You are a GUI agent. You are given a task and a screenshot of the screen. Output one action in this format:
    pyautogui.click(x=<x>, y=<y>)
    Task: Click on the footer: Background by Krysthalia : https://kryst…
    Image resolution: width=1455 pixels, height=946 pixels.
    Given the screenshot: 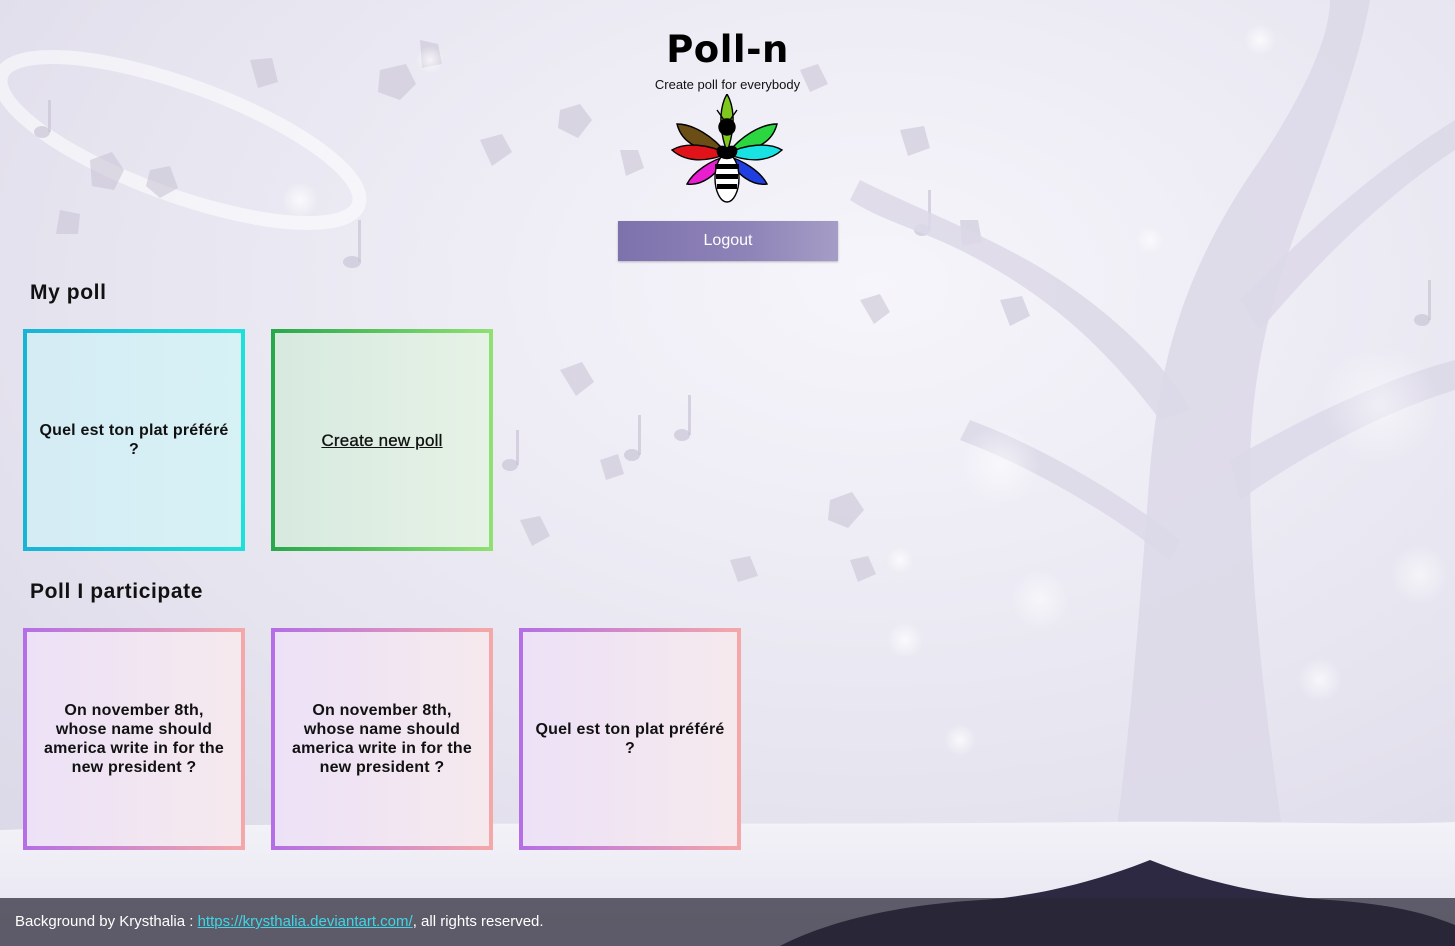 What is the action you would take?
    pyautogui.click(x=727, y=922)
    